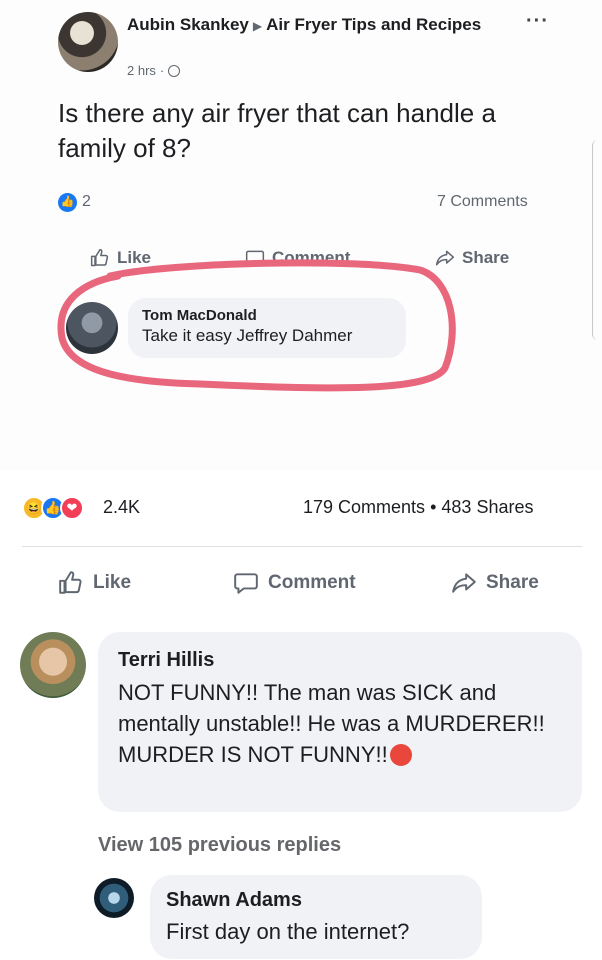  Describe the element at coordinates (288, 931) in the screenshot. I see `reply-comment-text: First day on the internet?` at that location.